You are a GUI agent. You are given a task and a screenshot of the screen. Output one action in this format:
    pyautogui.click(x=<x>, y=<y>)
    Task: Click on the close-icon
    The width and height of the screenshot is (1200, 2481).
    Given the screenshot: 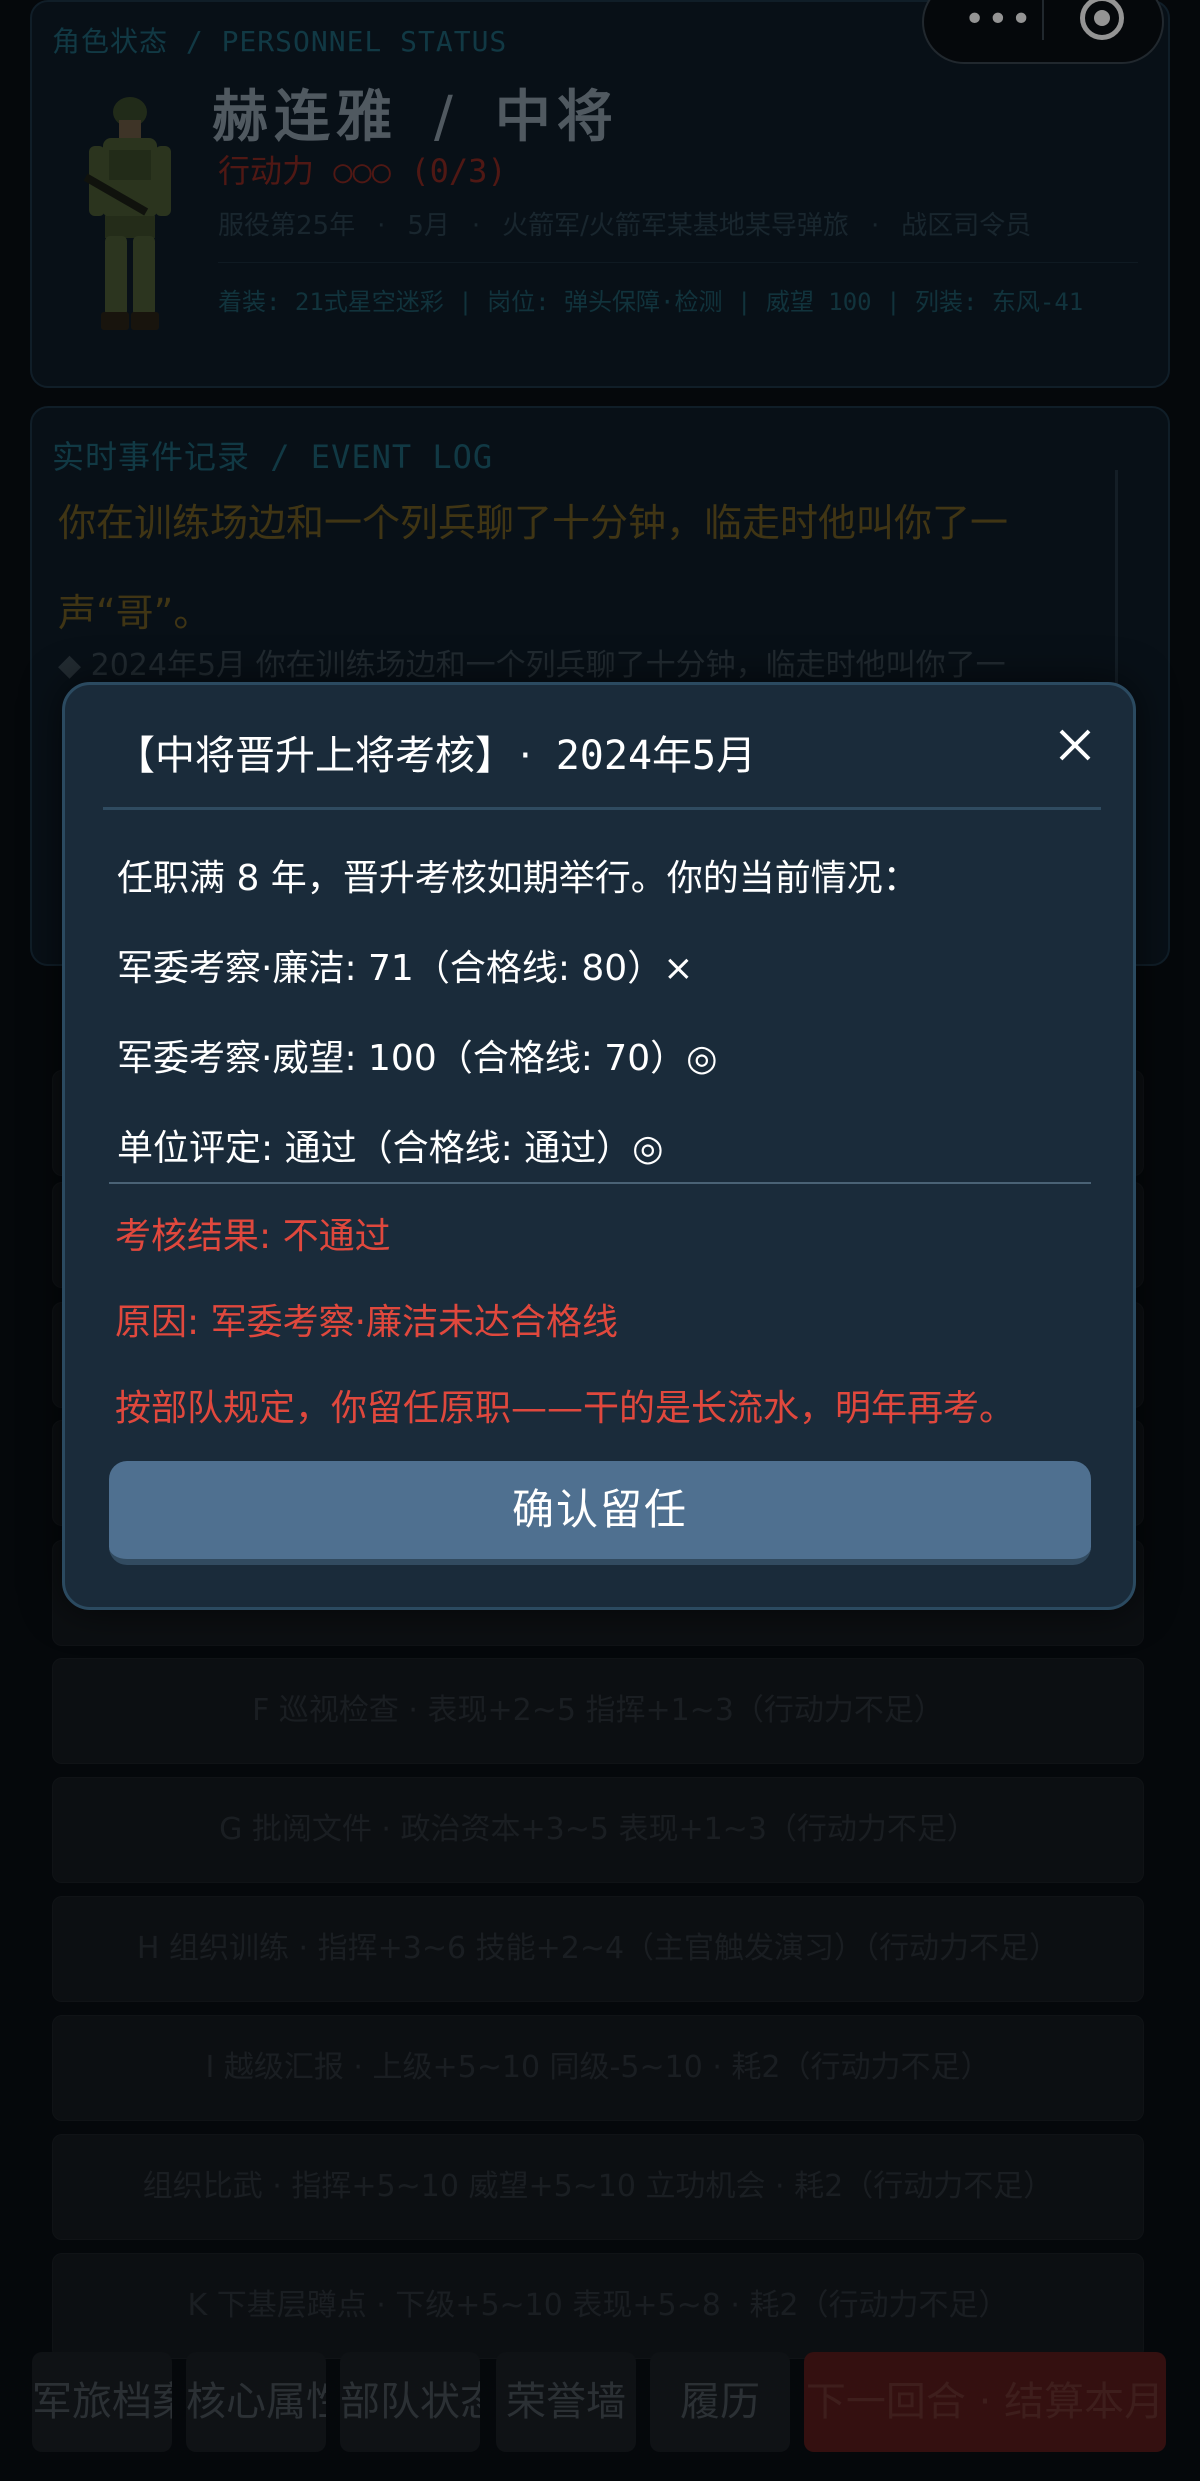 What is the action you would take?
    pyautogui.click(x=1075, y=745)
    